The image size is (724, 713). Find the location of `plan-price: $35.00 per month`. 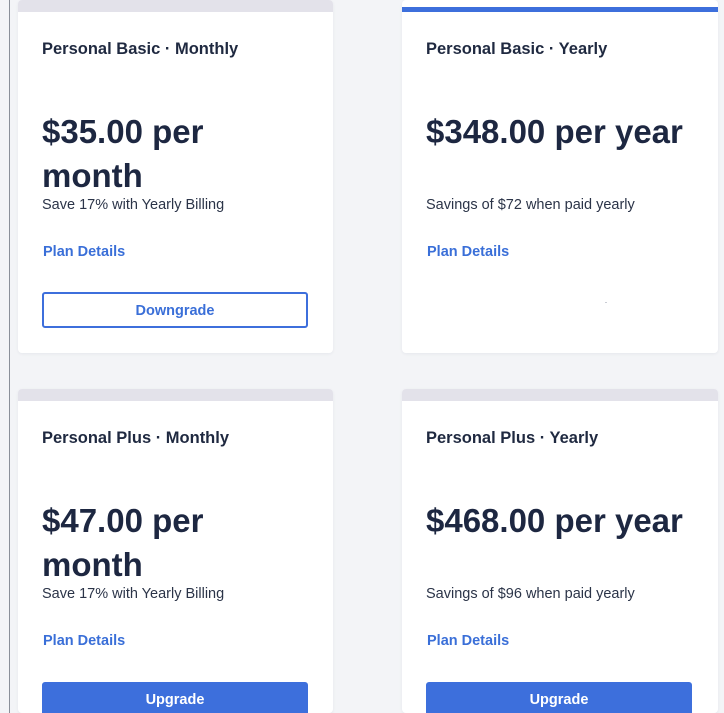

plan-price: $35.00 per month is located at coordinates (123, 153).